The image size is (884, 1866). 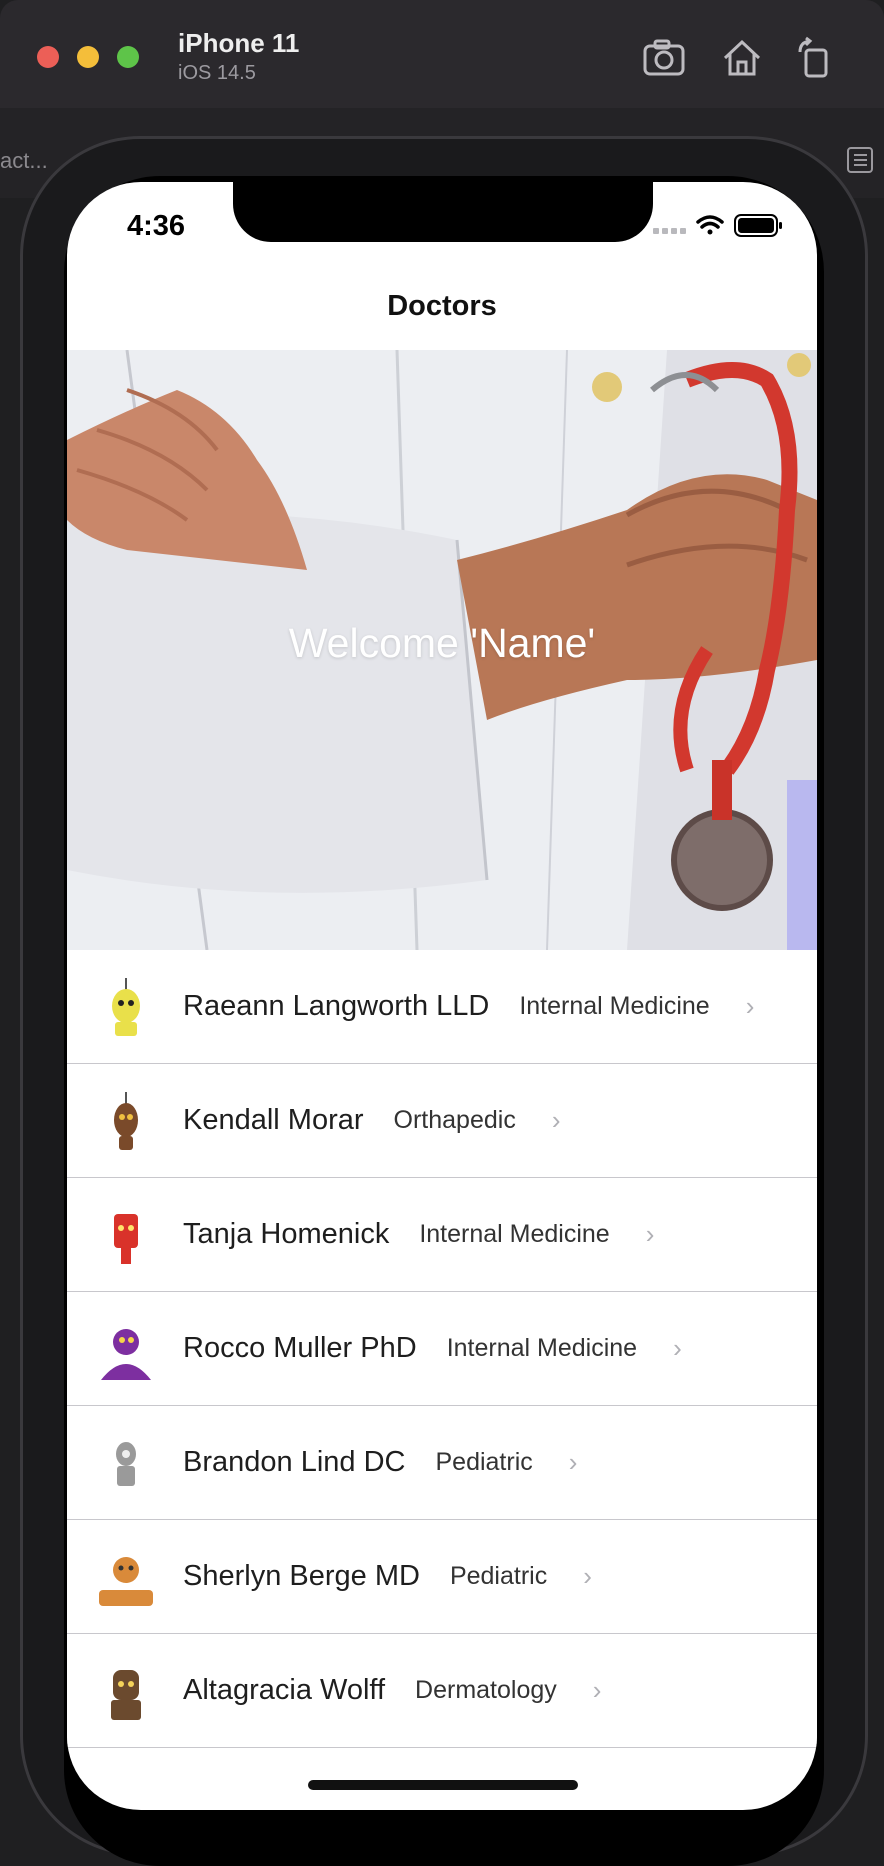 I want to click on minimize-window-button, so click(x=88, y=57).